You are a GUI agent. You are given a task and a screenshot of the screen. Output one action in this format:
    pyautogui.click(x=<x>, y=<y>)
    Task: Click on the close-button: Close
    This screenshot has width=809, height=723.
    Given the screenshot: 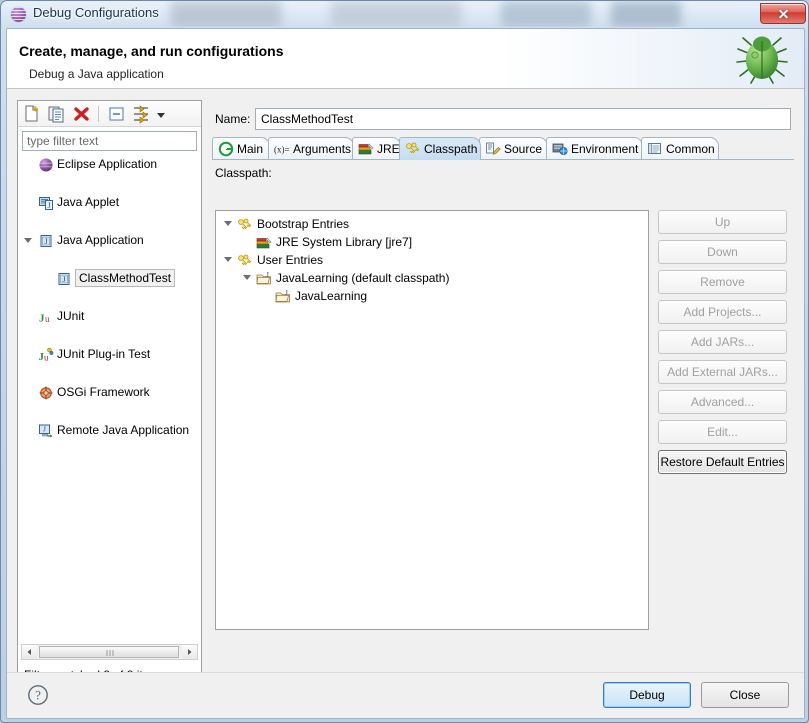 What is the action you would take?
    pyautogui.click(x=745, y=695)
    